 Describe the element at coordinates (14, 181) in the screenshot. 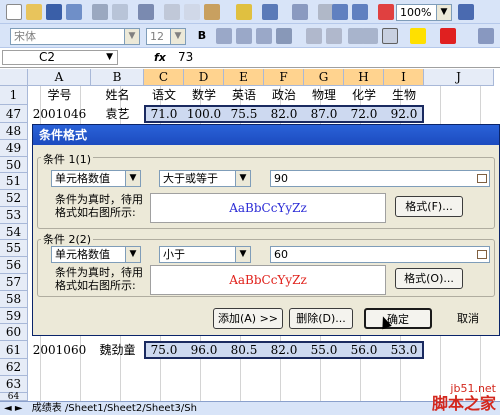

I see `row-header-51: 51` at that location.